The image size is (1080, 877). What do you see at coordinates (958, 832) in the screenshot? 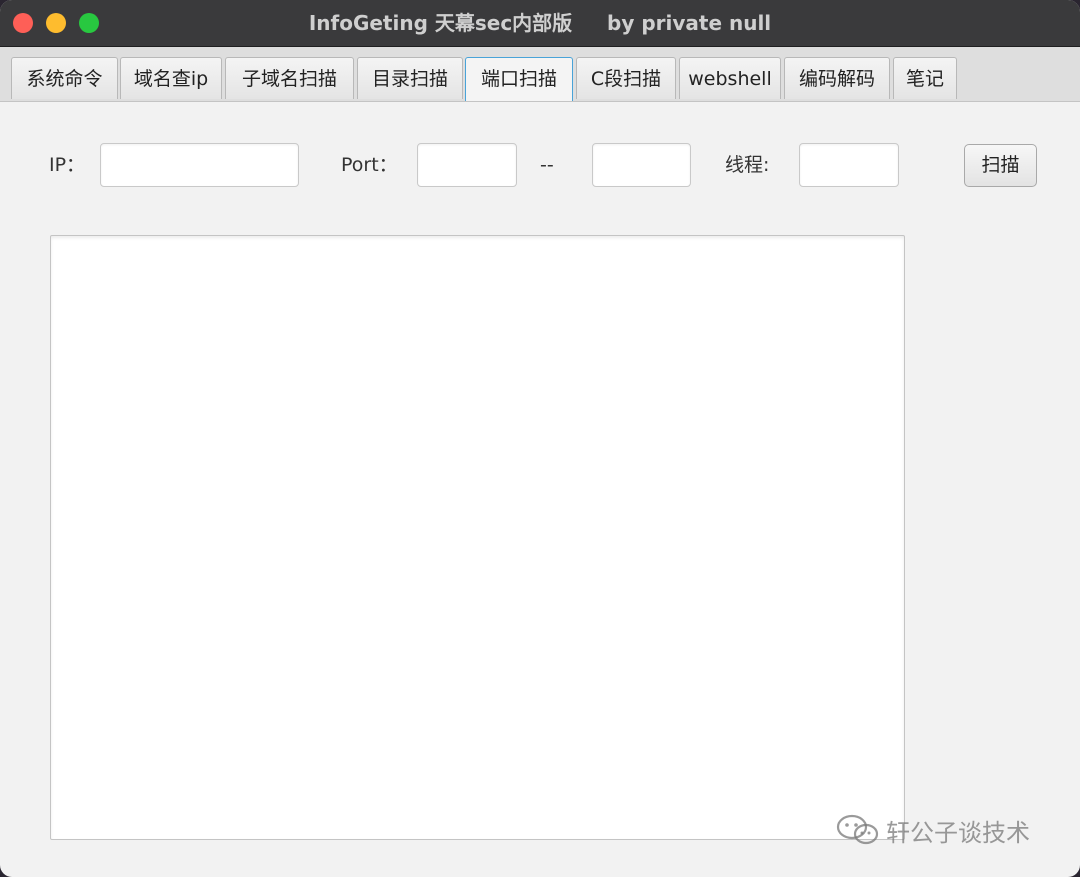
I see `watermark-text: 轩公子谈技术` at bounding box center [958, 832].